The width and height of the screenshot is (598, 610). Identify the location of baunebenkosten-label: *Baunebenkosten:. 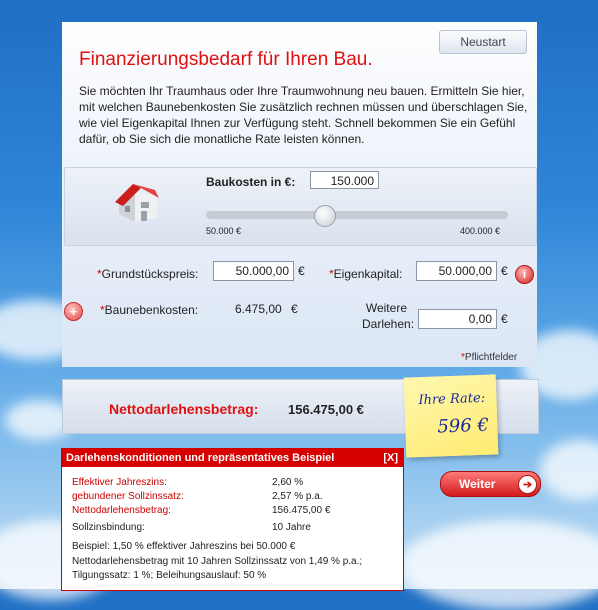
(149, 310).